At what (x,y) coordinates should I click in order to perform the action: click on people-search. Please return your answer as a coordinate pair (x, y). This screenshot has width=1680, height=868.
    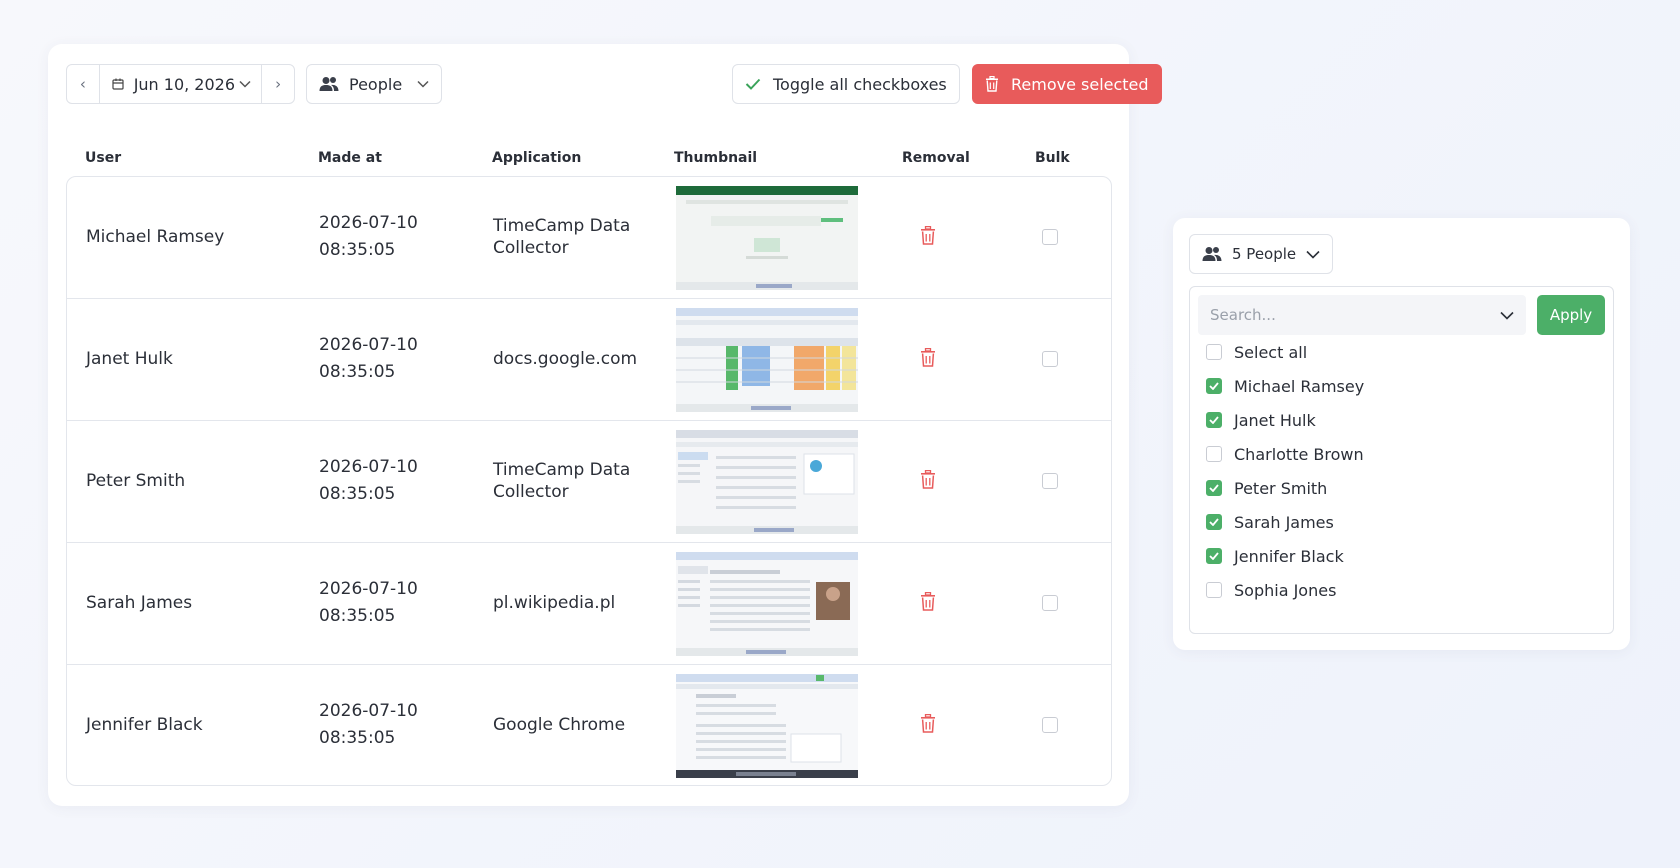
    Looking at the image, I should click on (1362, 315).